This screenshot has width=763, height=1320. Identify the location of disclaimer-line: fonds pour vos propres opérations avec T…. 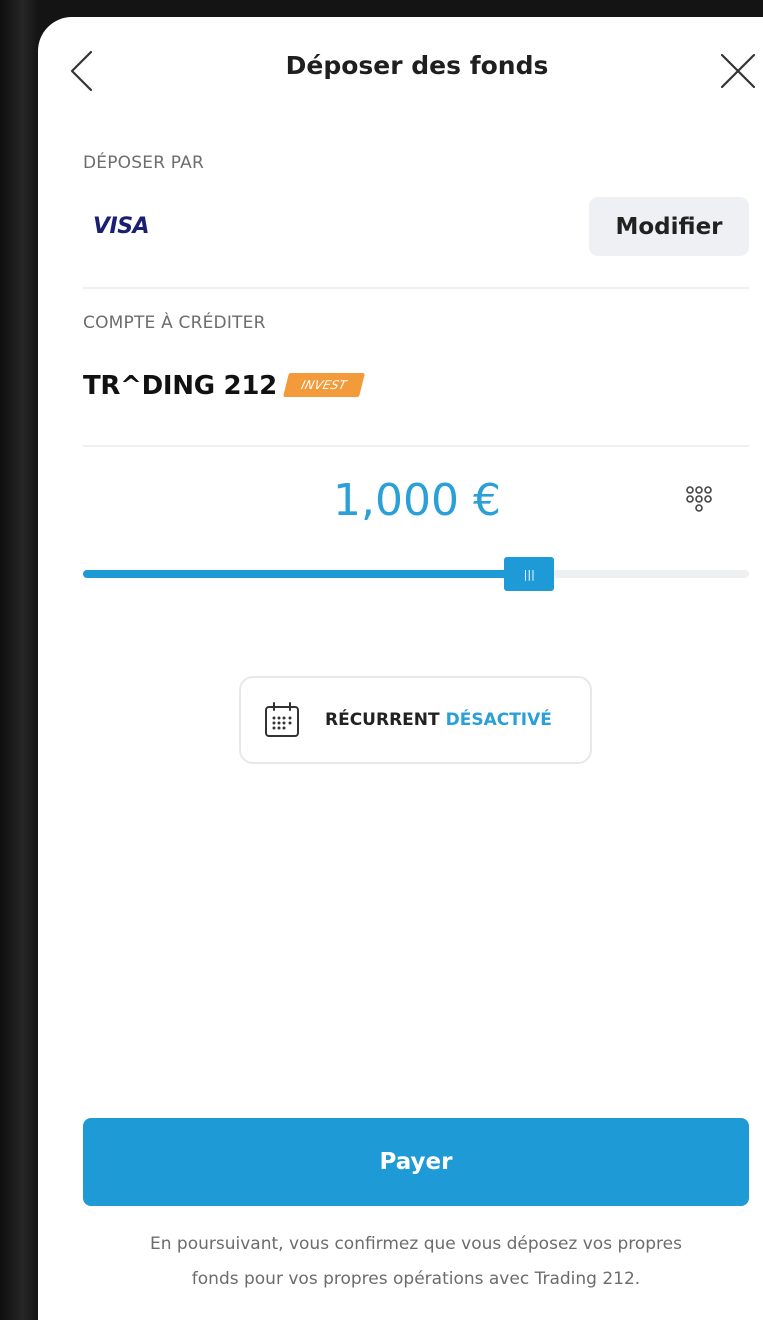
(416, 1279).